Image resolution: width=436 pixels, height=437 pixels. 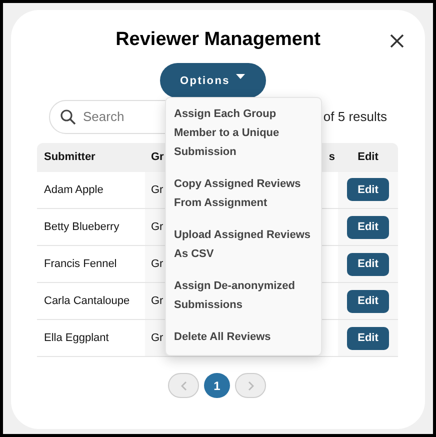 What do you see at coordinates (157, 156) in the screenshot?
I see `column-header: Gr` at bounding box center [157, 156].